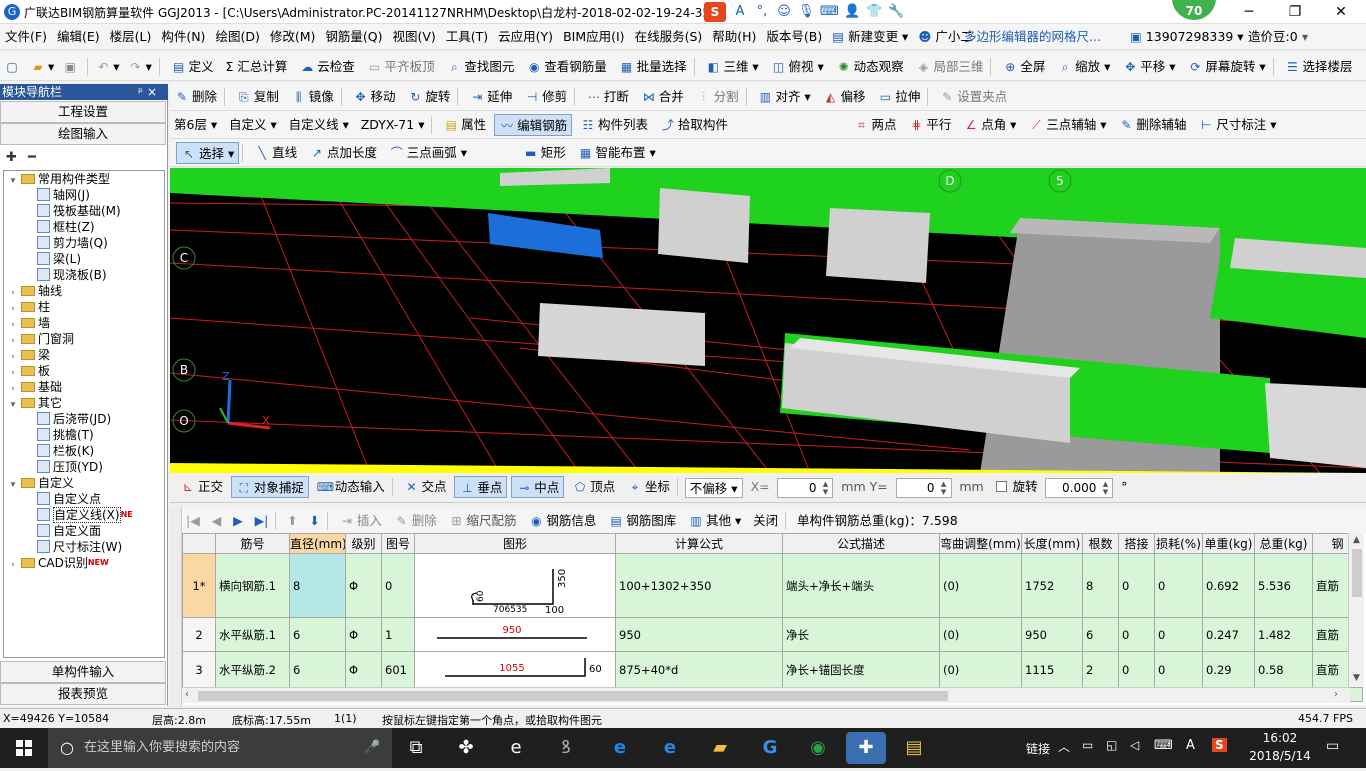 The height and width of the screenshot is (771, 1366). I want to click on menu-tools: 工具(T), so click(467, 37).